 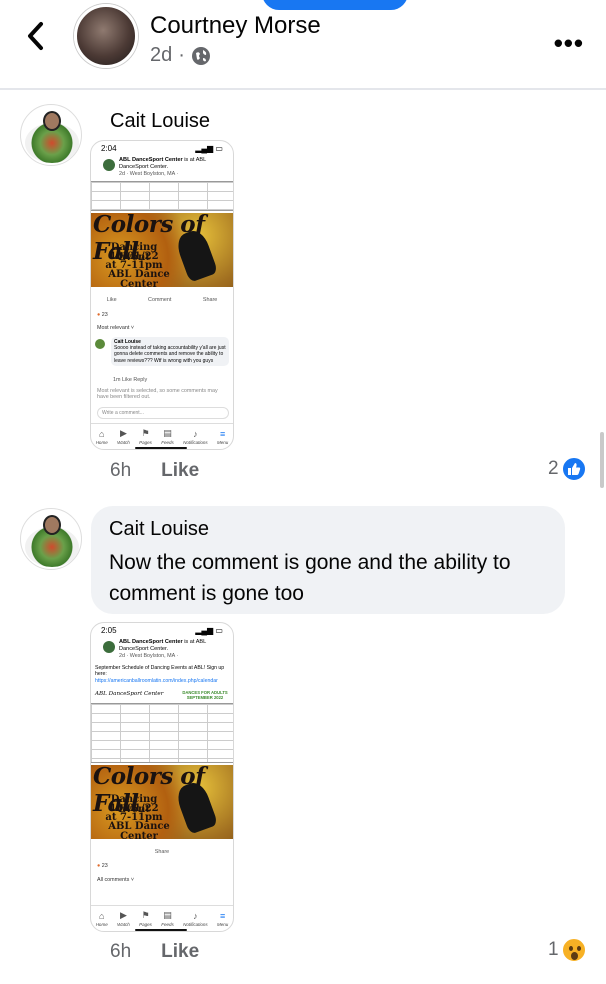 What do you see at coordinates (553, 468) in the screenshot?
I see `reaction-count: 2` at bounding box center [553, 468].